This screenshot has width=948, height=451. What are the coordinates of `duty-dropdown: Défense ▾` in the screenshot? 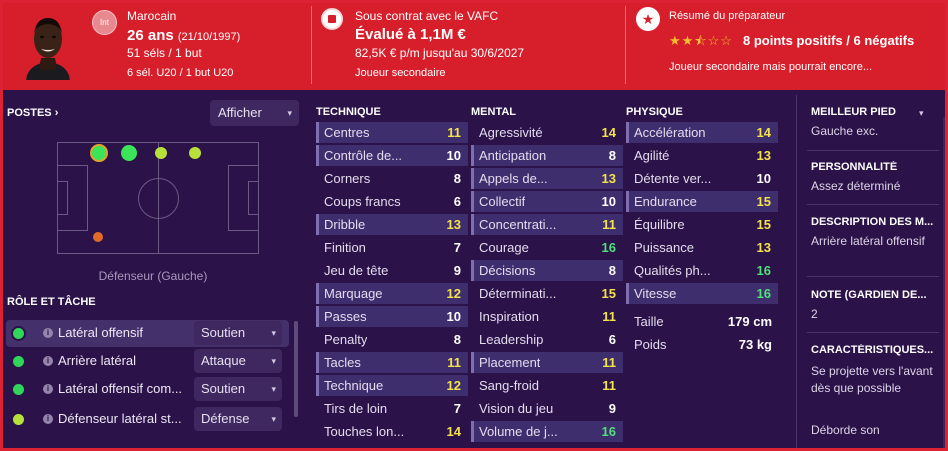 It's located at (238, 419).